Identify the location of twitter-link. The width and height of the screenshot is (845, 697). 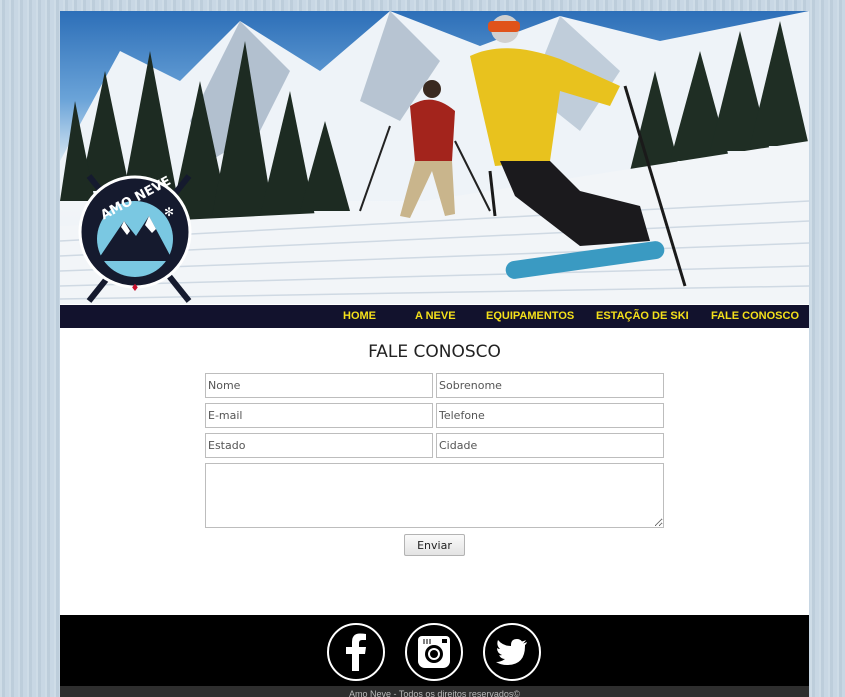
(512, 652).